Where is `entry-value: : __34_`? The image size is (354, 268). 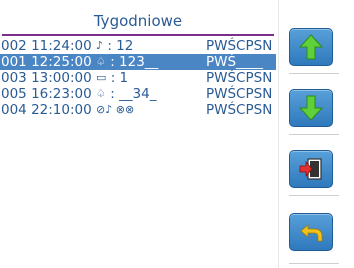 entry-value: : __34_ is located at coordinates (133, 94).